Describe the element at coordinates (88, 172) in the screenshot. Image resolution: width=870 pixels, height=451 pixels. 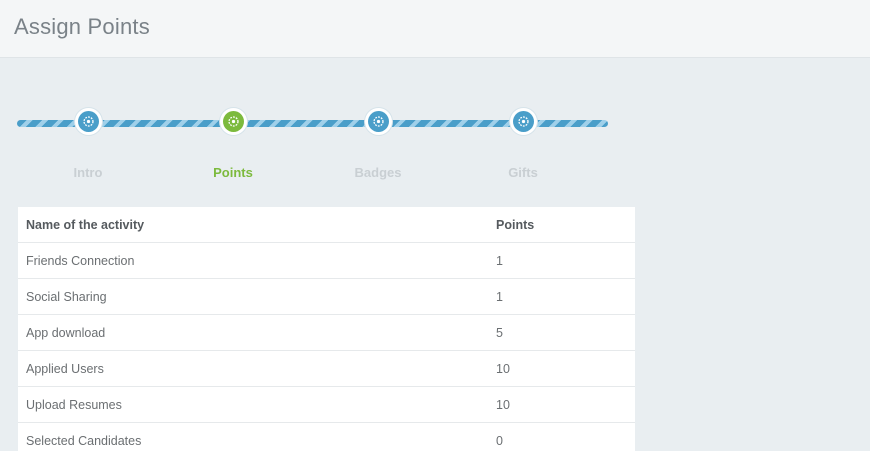
I see `step-label-intro: Intro` at that location.